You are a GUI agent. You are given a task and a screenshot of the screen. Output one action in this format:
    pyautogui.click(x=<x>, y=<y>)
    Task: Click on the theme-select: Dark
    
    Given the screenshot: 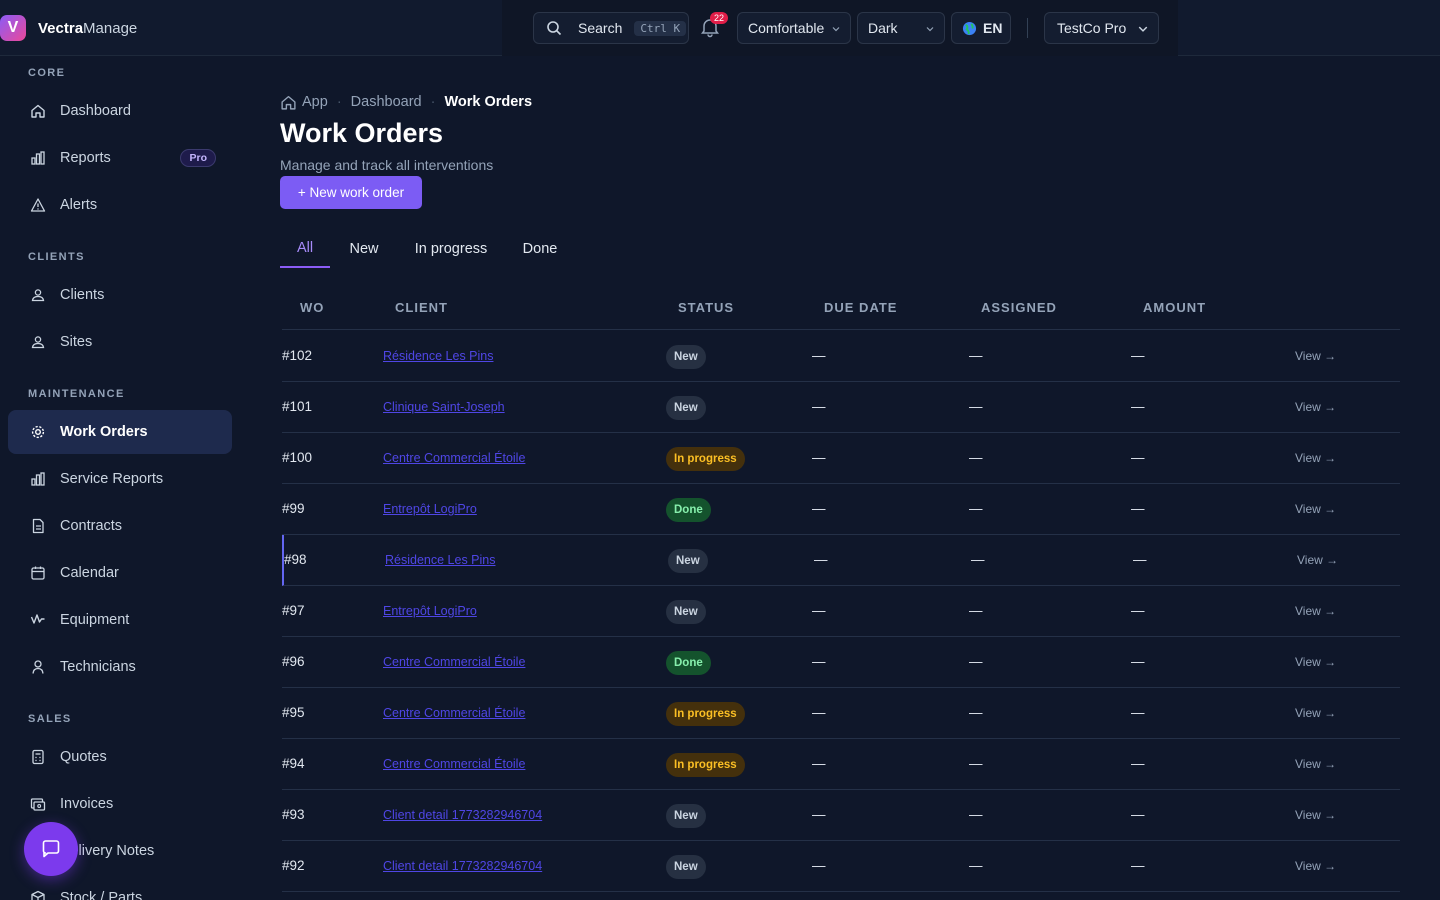 What is the action you would take?
    pyautogui.click(x=901, y=28)
    